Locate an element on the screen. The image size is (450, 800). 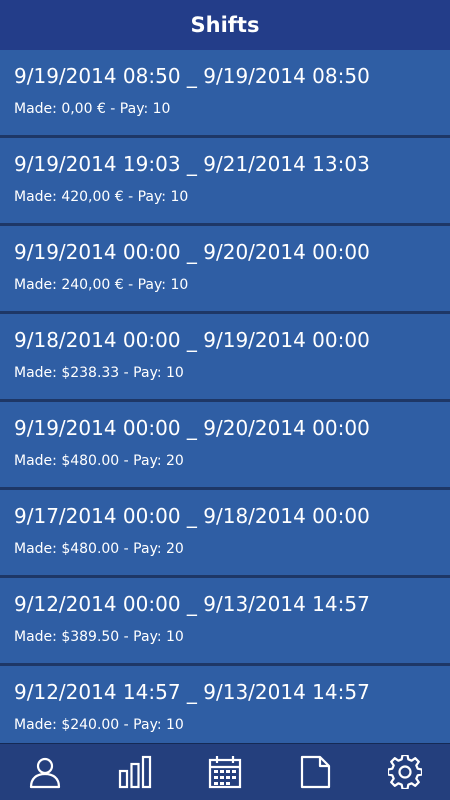
shift-earnings: Made: 420,00 € - Pay: 10 is located at coordinates (101, 197).